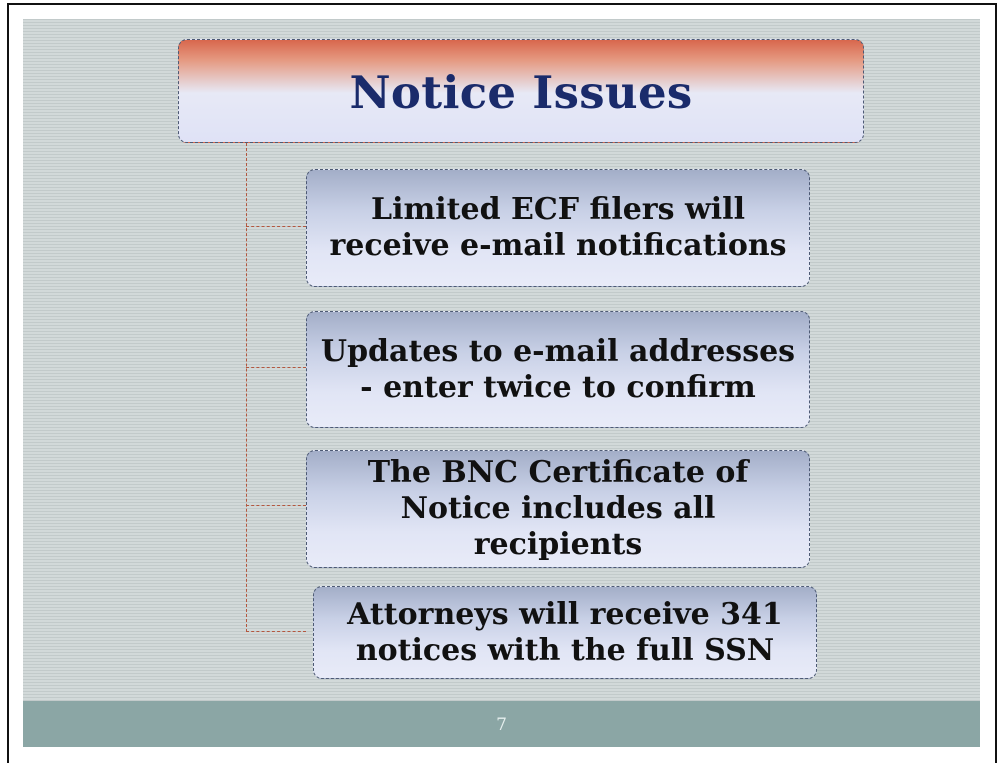  I want to click on page-number: 7, so click(501, 725).